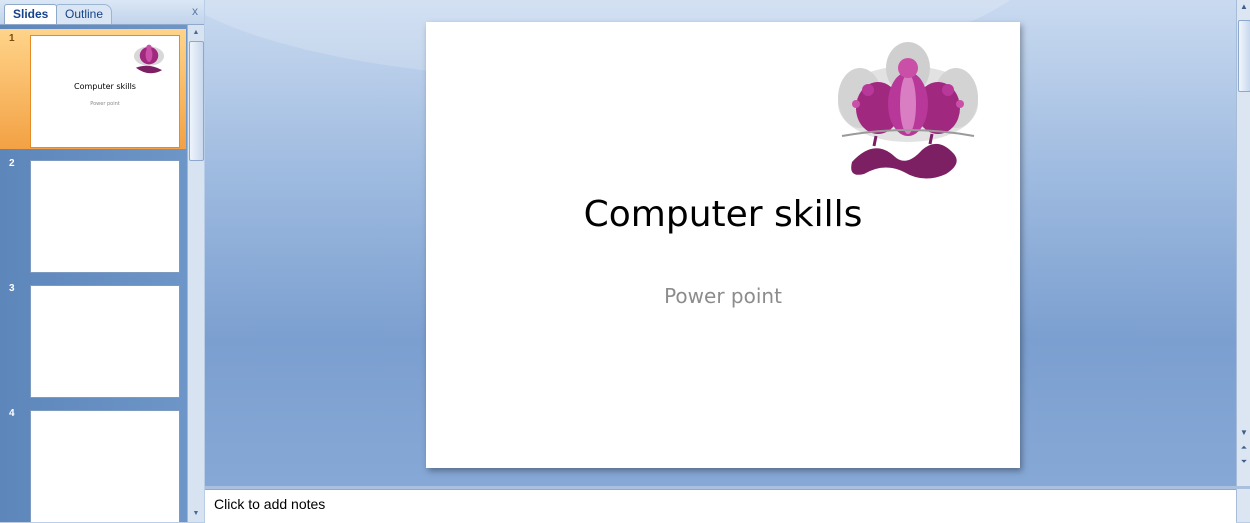 Image resolution: width=1250 pixels, height=523 pixels. What do you see at coordinates (84, 14) in the screenshot?
I see `tab-outline: Outline` at bounding box center [84, 14].